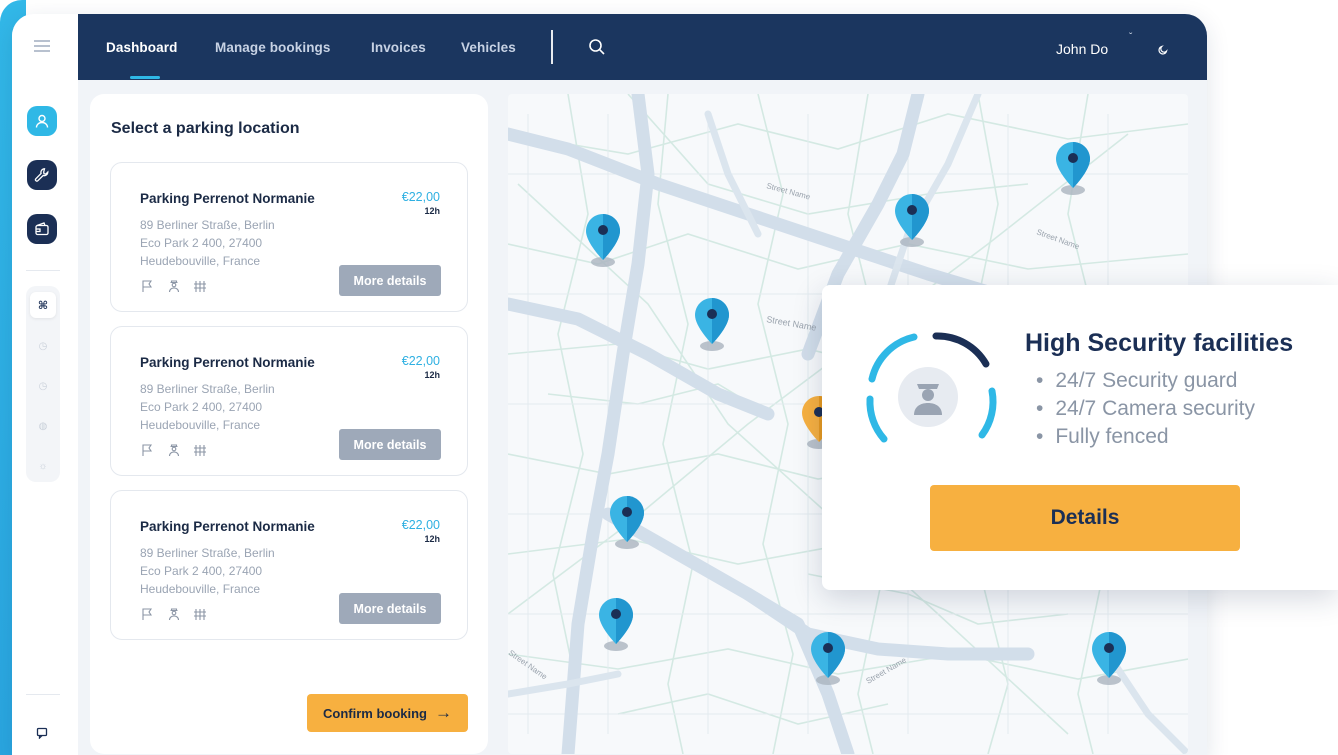 The height and width of the screenshot is (755, 1338). I want to click on user-icon, so click(42, 121).